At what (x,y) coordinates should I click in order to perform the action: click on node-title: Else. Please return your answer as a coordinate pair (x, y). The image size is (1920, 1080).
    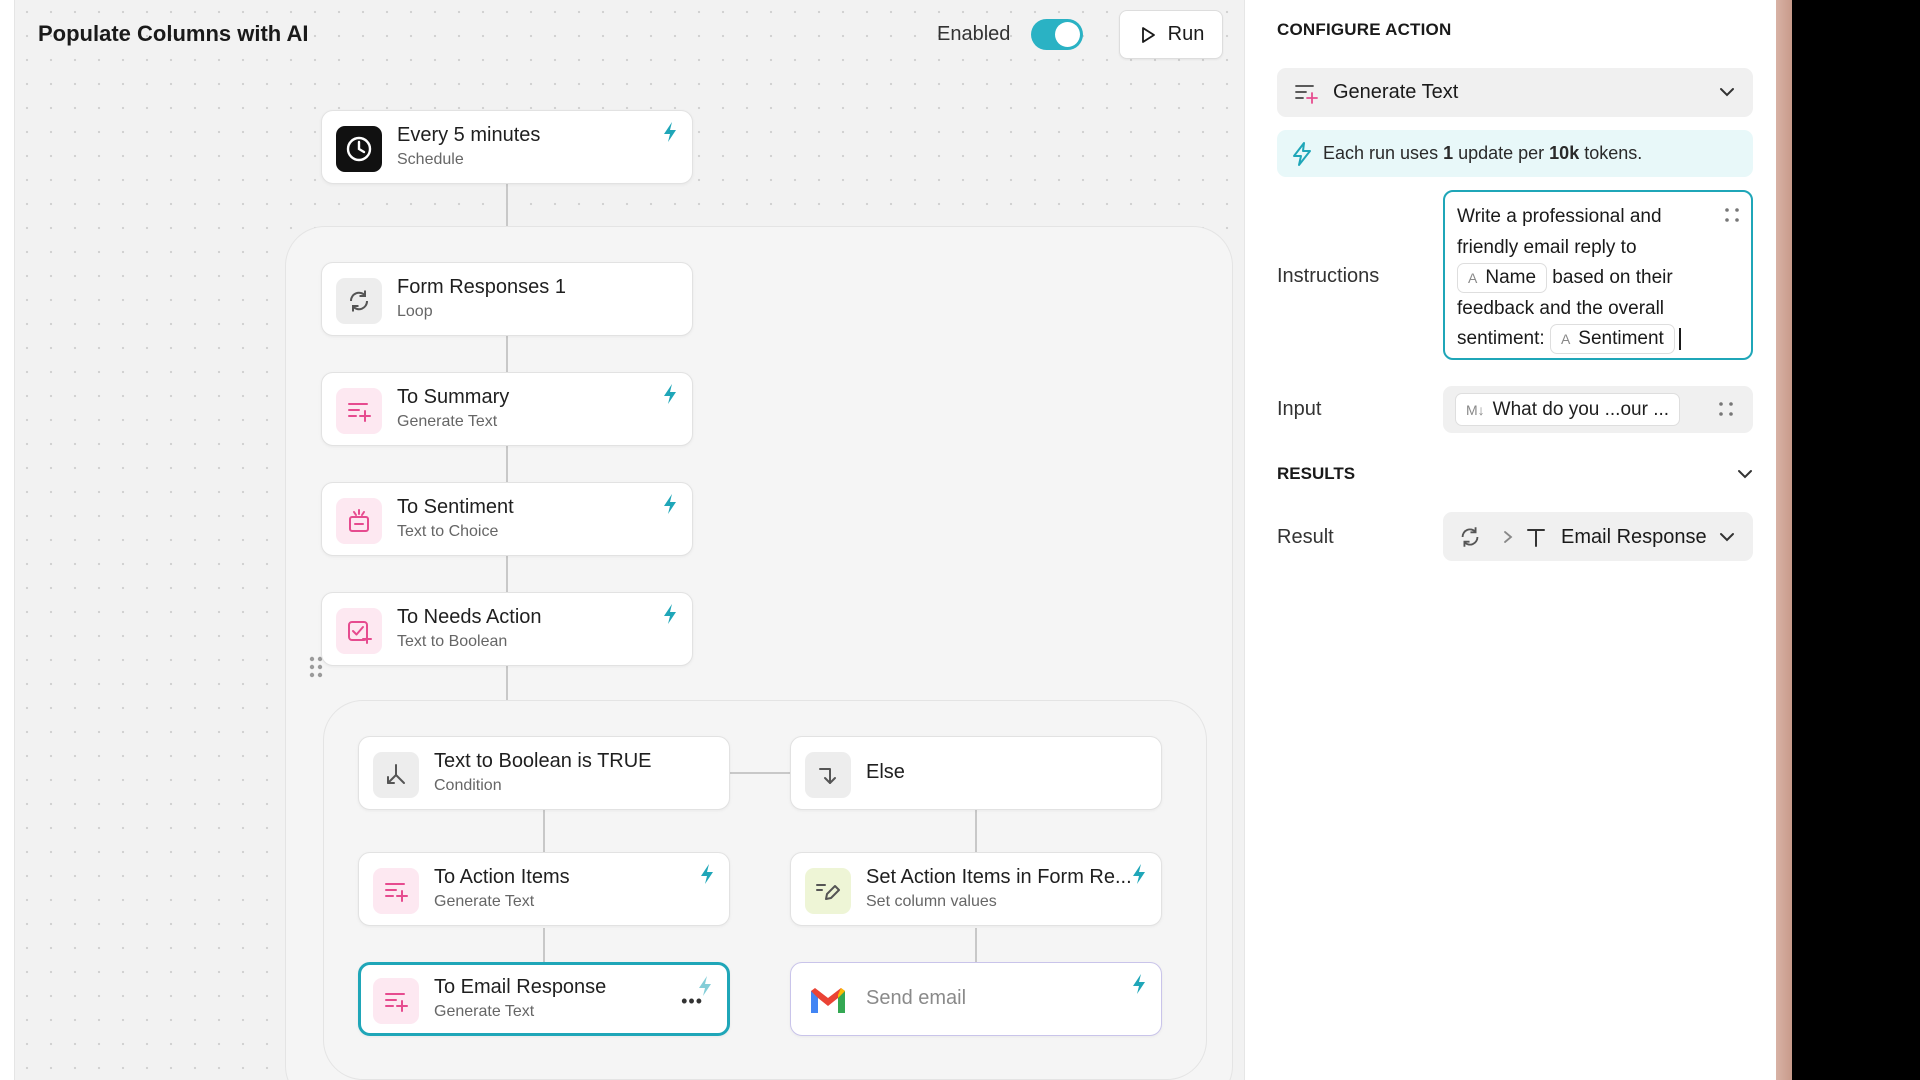
    Looking at the image, I should click on (885, 772).